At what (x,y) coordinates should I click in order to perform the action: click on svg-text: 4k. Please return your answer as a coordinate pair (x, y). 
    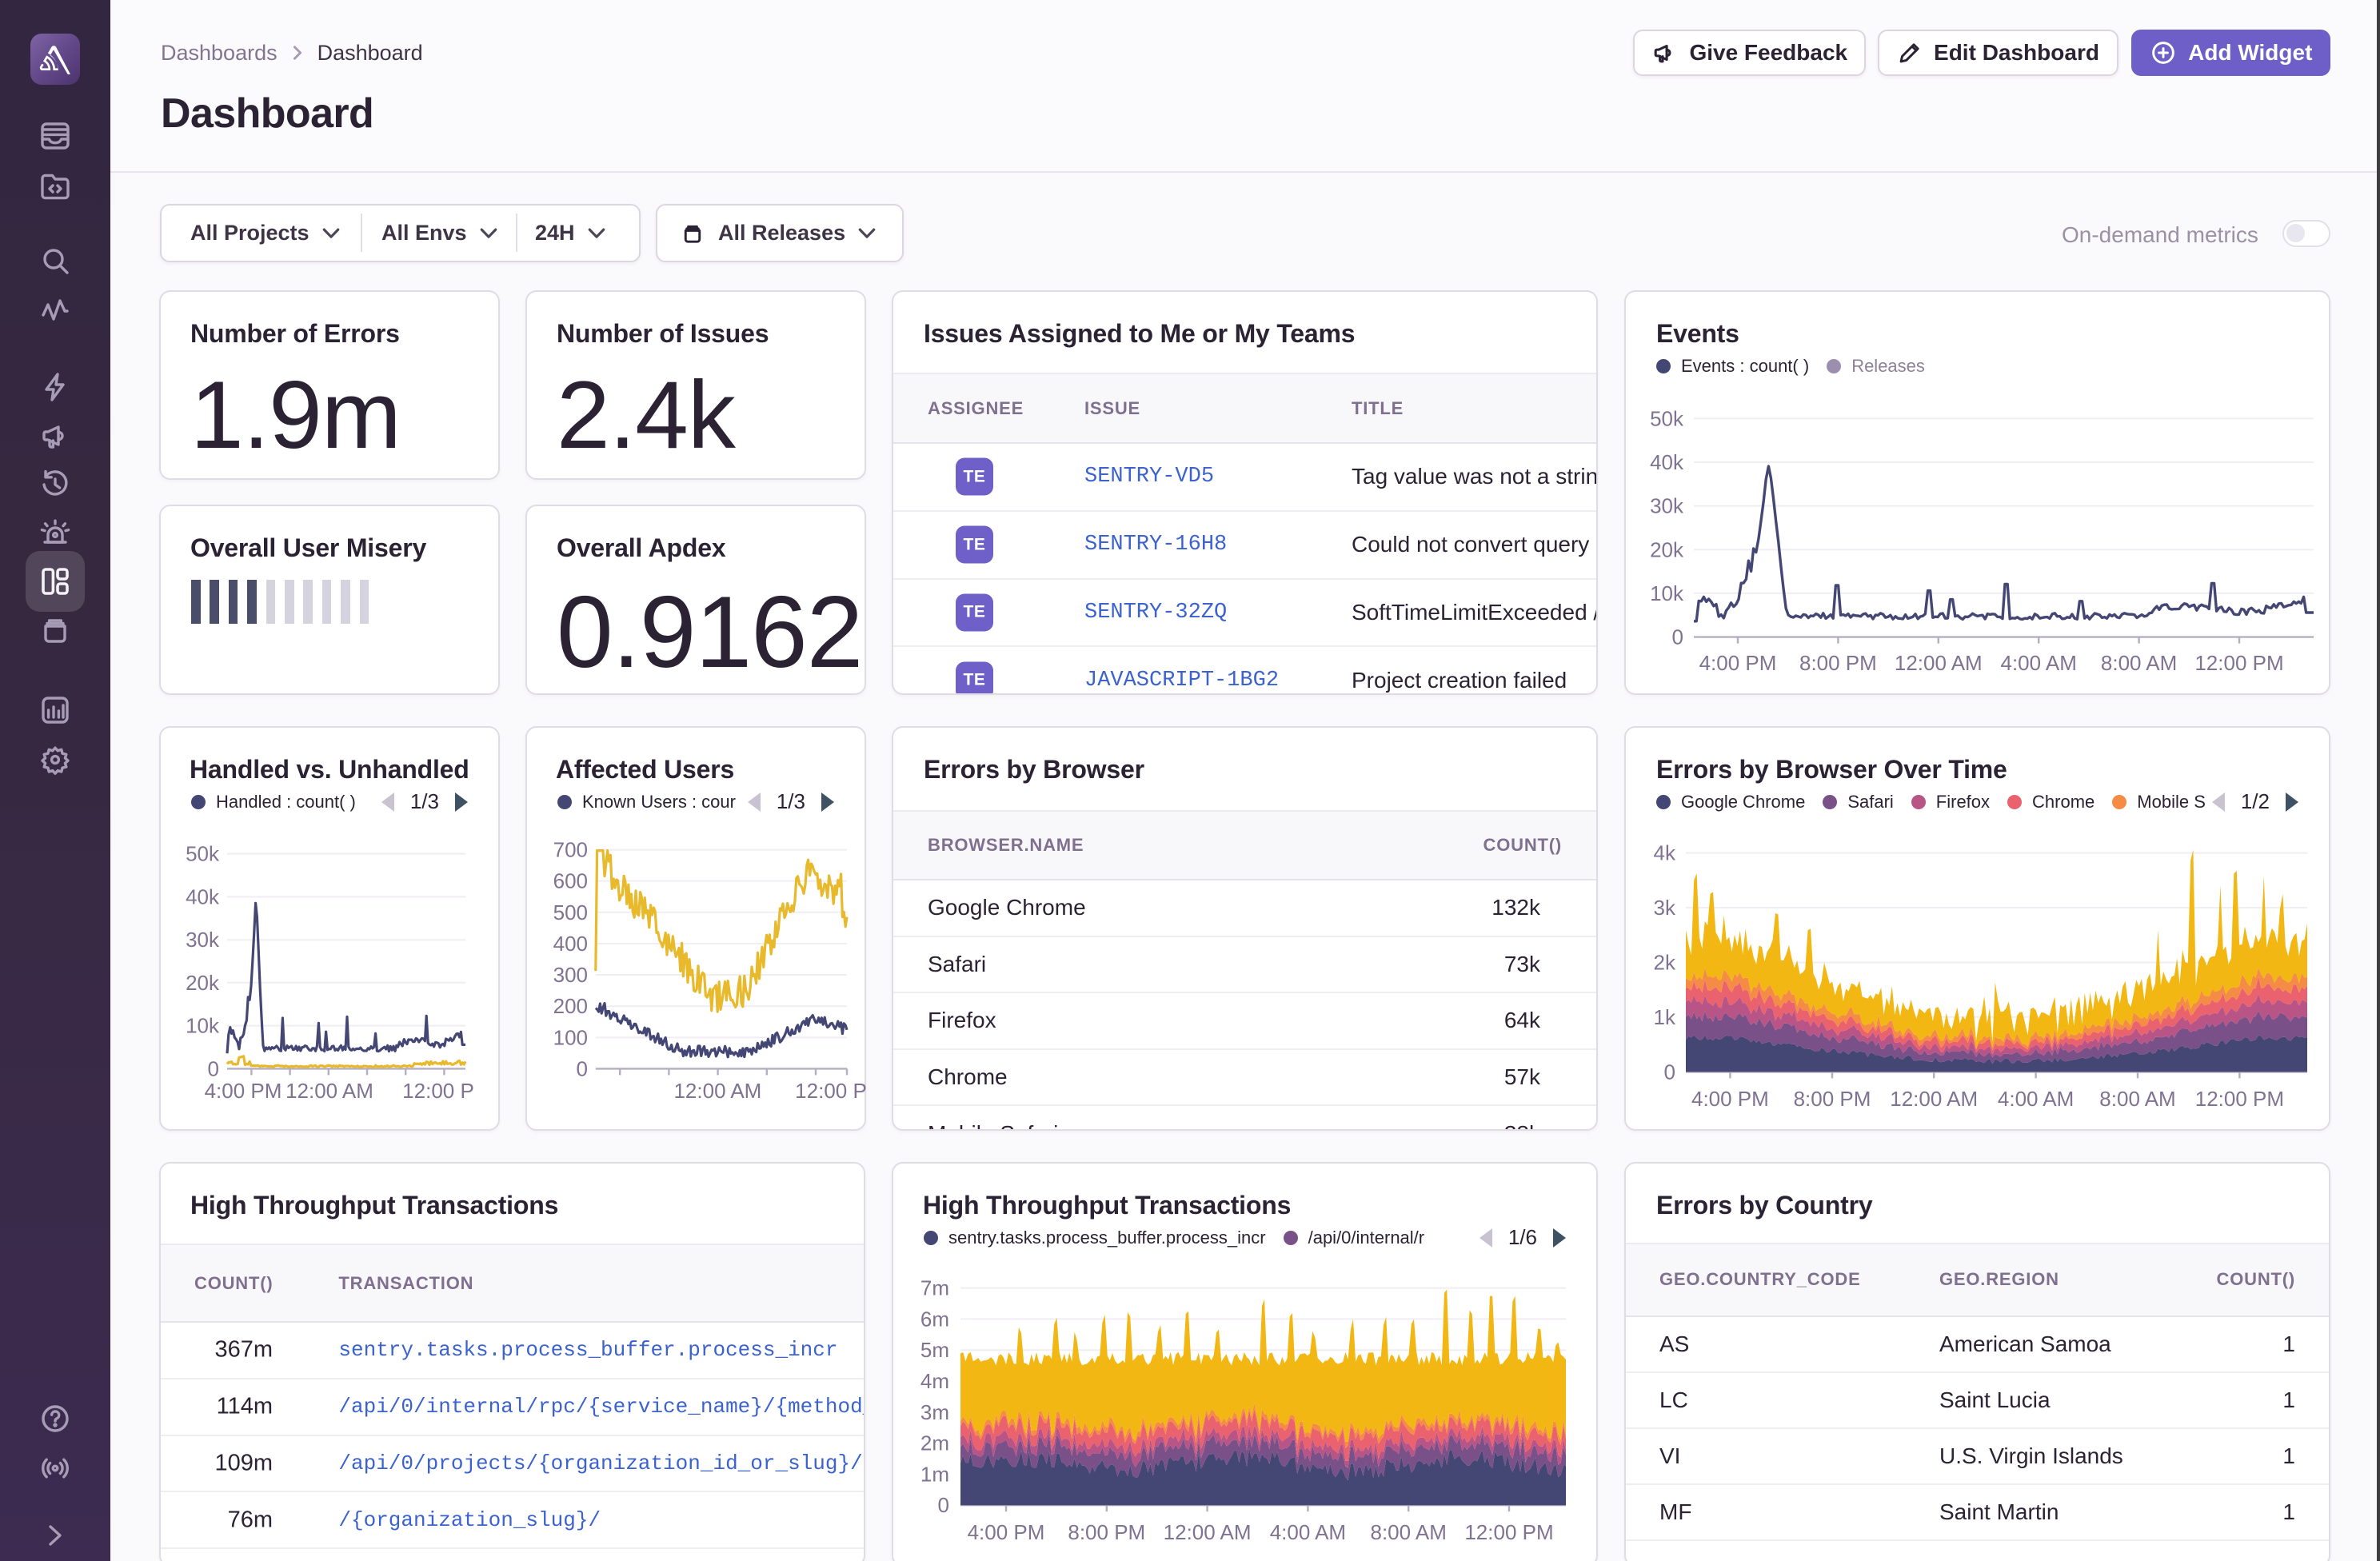
    Looking at the image, I should click on (1665, 852).